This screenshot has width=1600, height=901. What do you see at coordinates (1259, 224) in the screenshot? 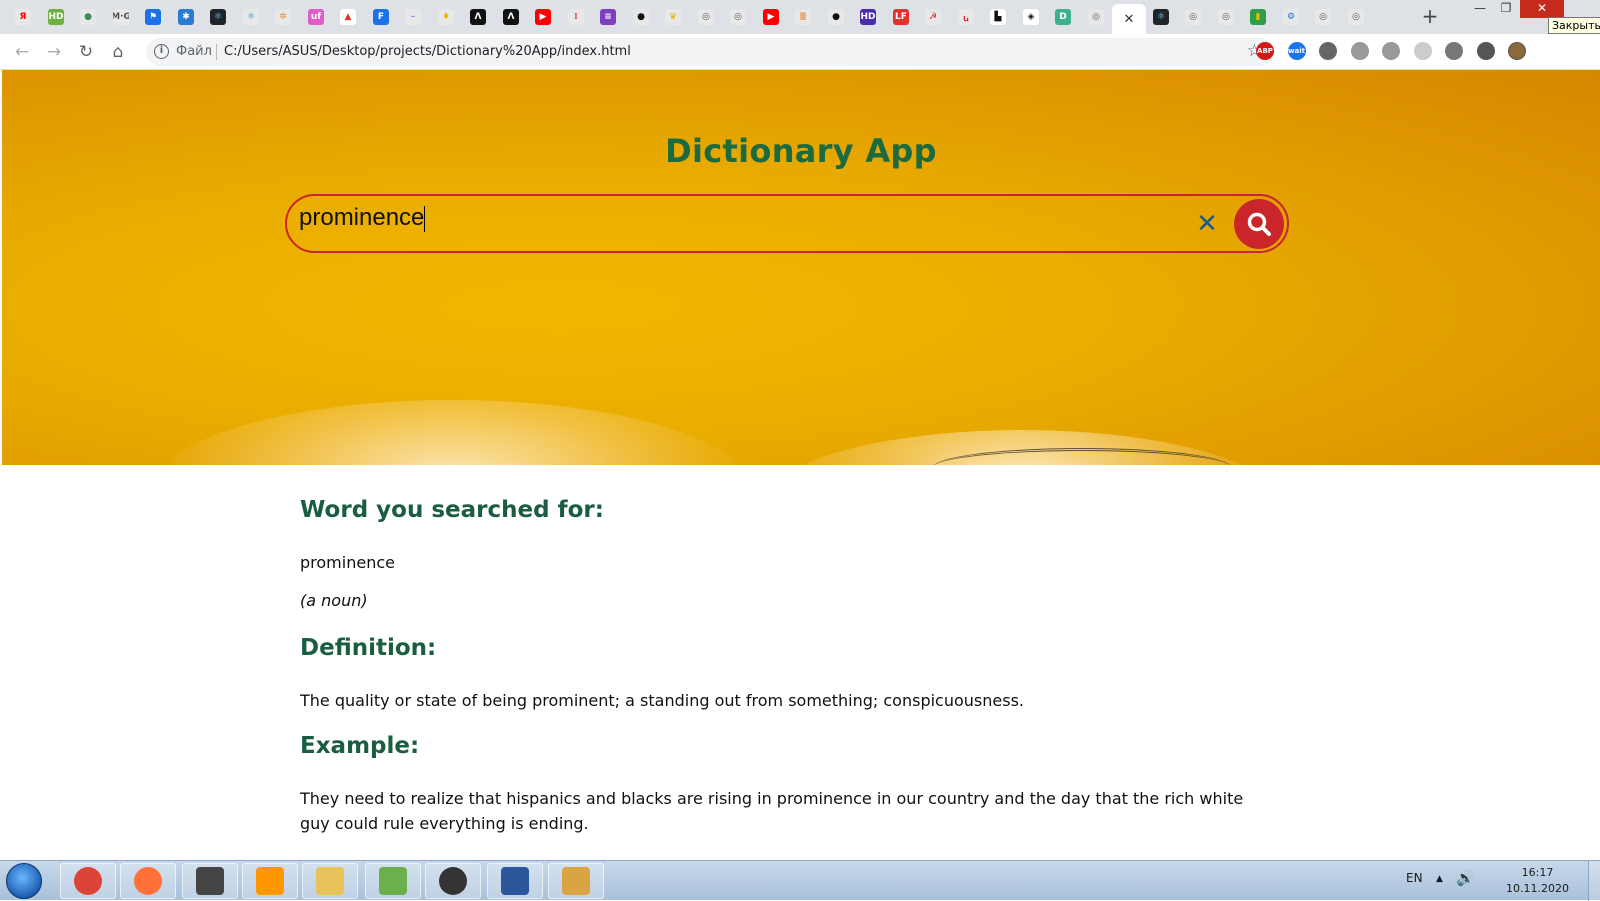
I see `search-button` at bounding box center [1259, 224].